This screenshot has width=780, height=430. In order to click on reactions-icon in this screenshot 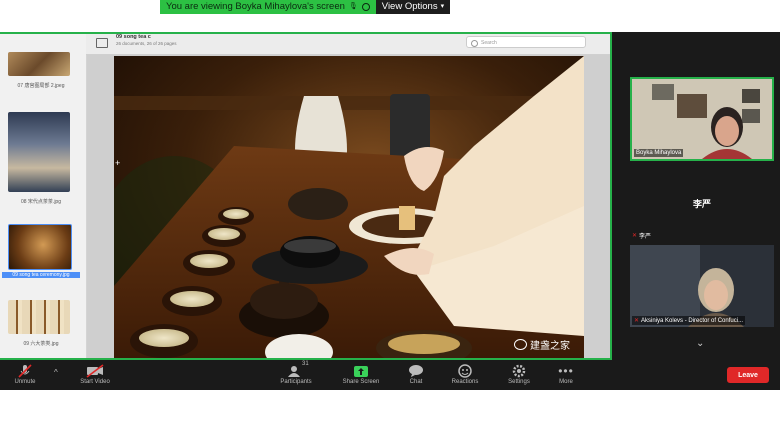, I will do `click(465, 371)`.